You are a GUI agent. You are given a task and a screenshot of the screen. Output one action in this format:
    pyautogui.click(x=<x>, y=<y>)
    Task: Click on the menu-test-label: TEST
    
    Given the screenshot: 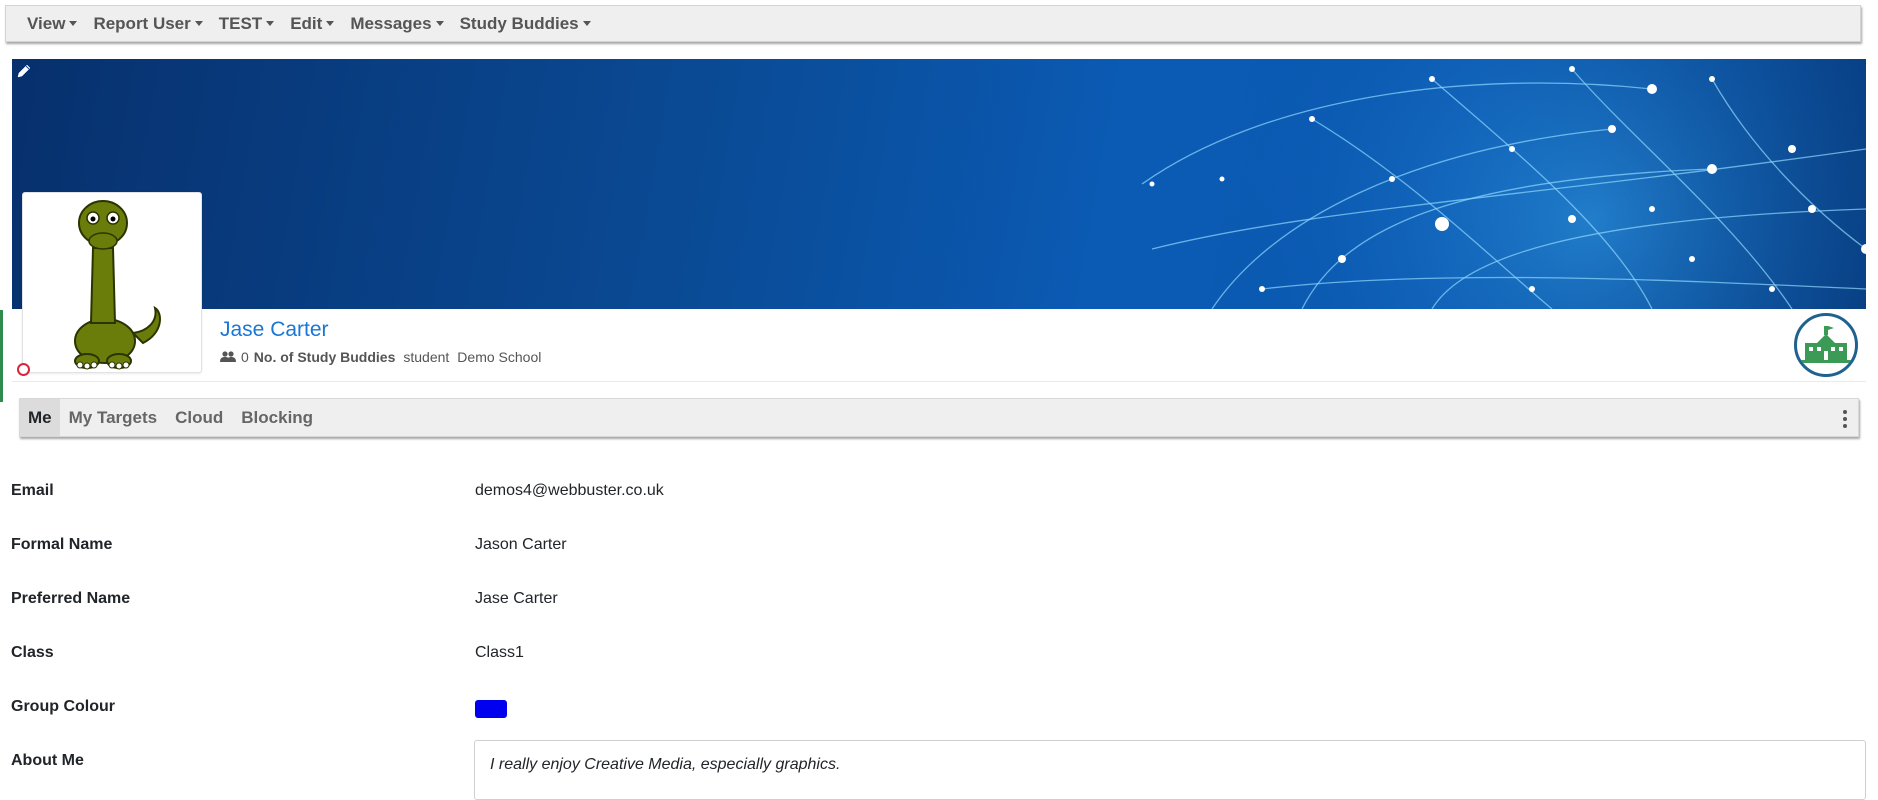 What is the action you would take?
    pyautogui.click(x=240, y=23)
    